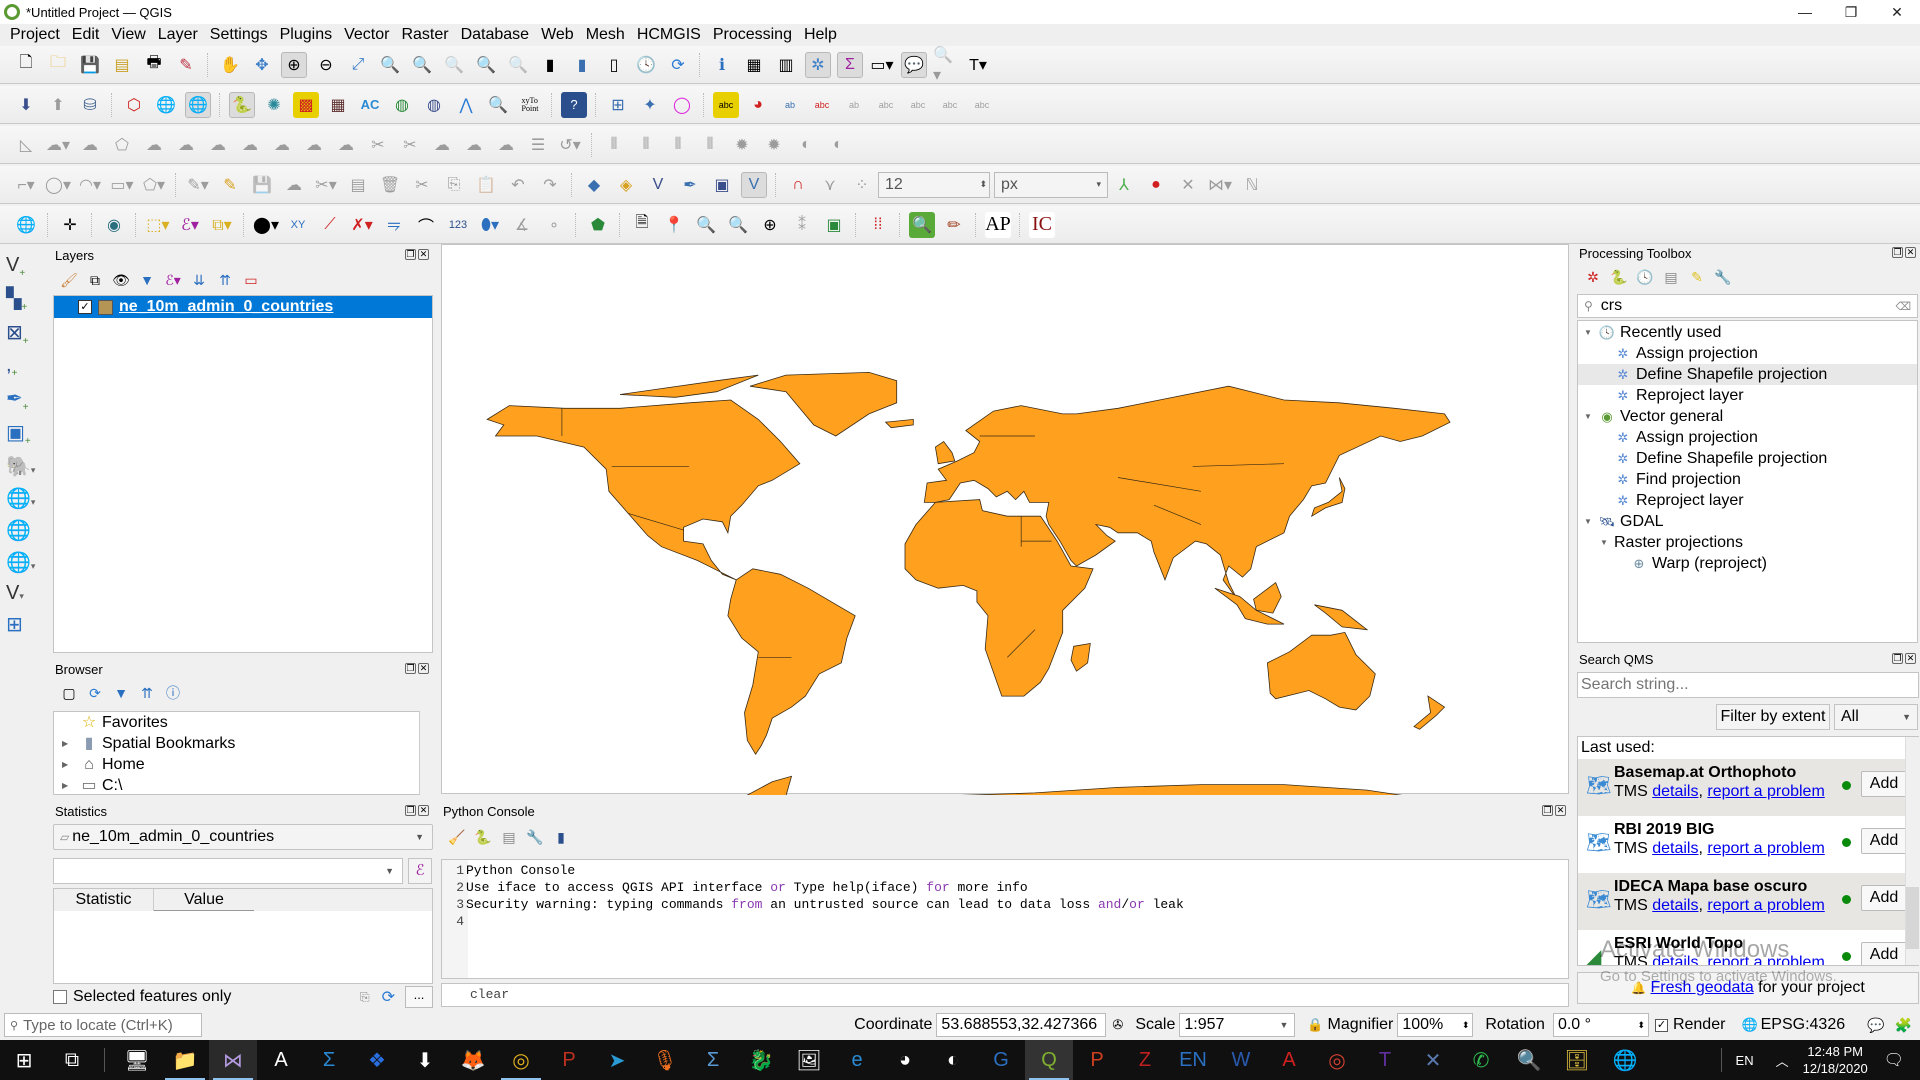 The height and width of the screenshot is (1080, 1920). I want to click on taskbar-qgis-icon: Q, so click(1049, 1060).